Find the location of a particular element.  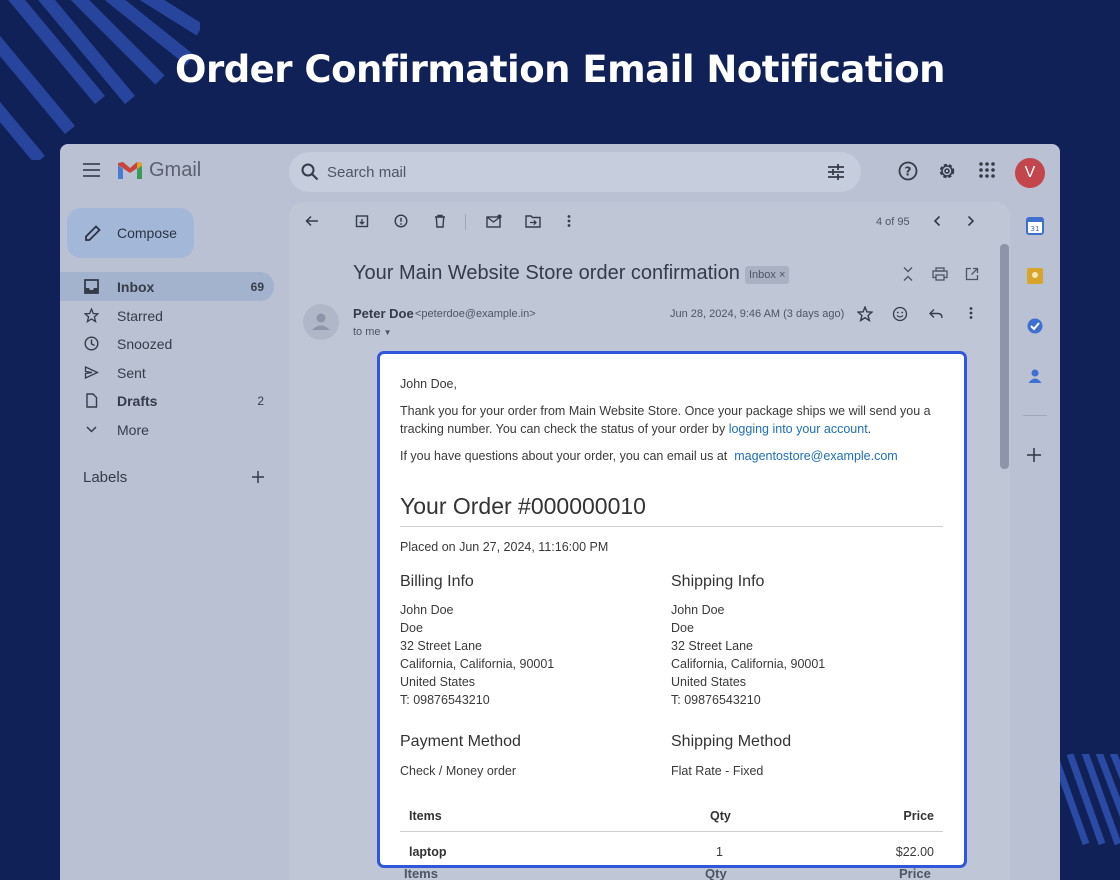

gmail-topbar: Gmail ? V is located at coordinates (560, 172).